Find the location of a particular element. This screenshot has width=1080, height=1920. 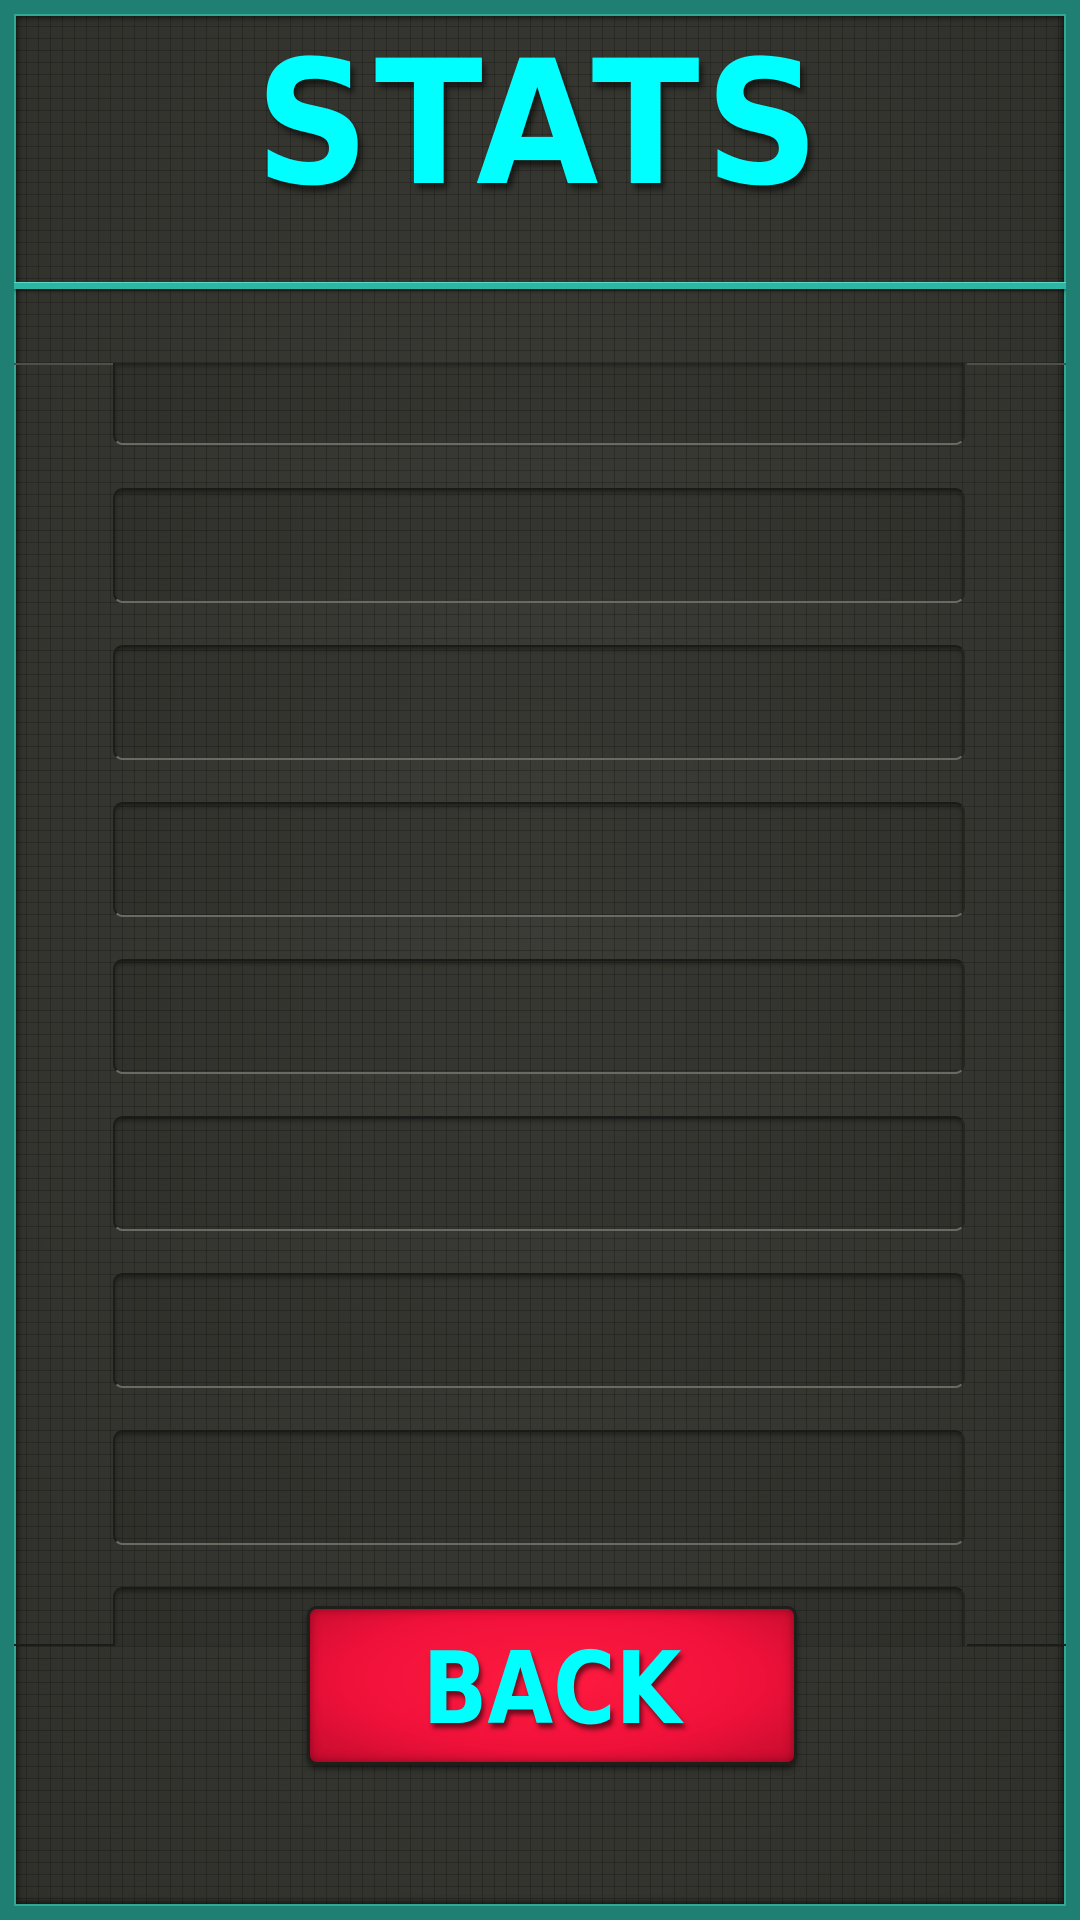

header-divider is located at coordinates (540, 285).